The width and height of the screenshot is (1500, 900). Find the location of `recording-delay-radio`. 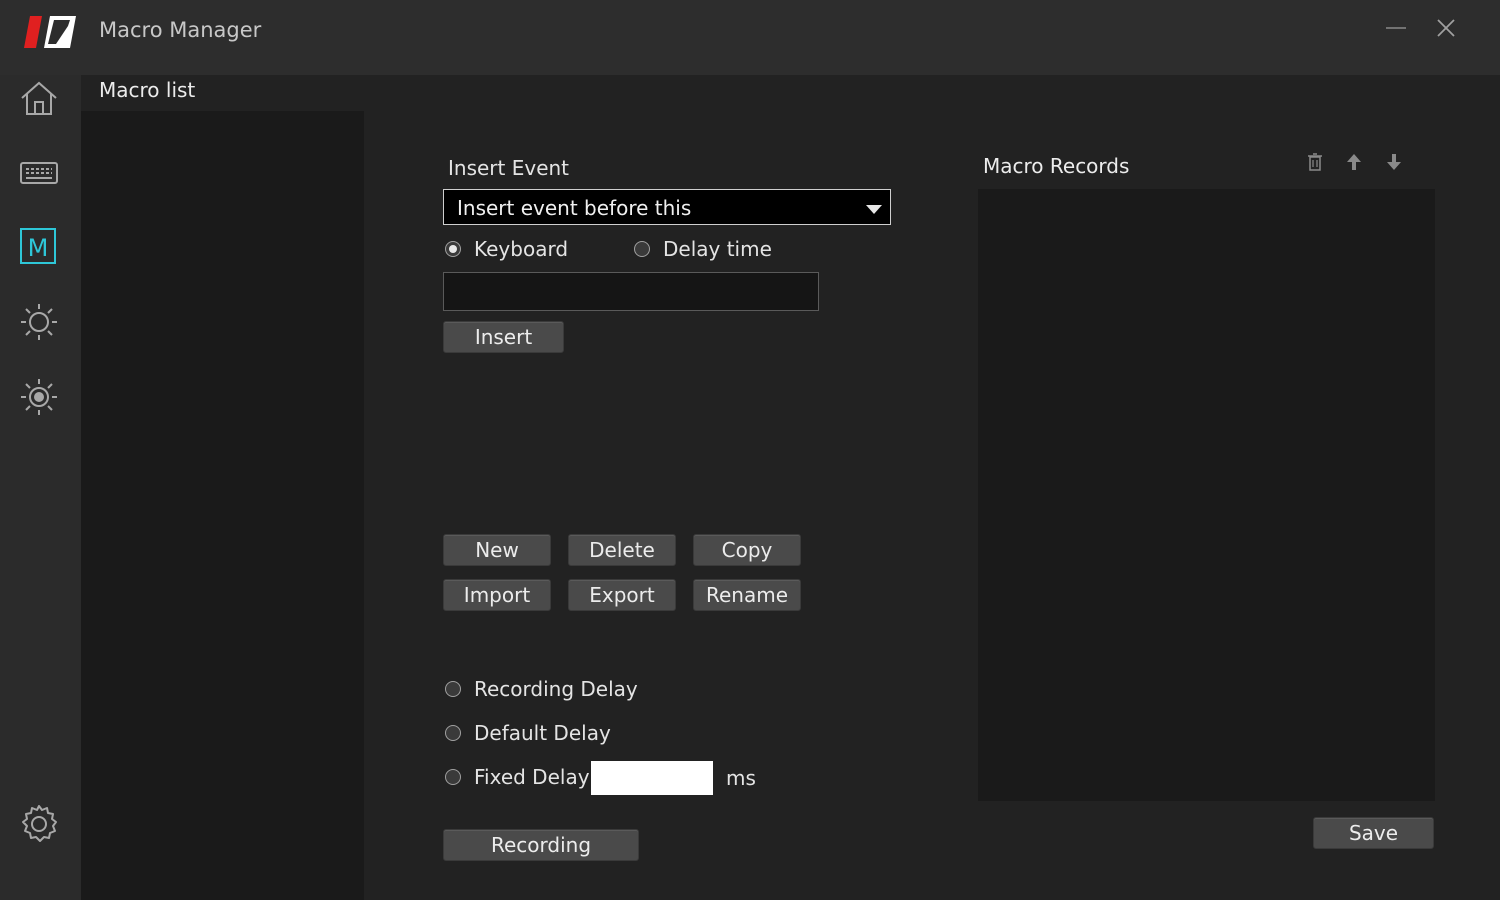

recording-delay-radio is located at coordinates (453, 689).